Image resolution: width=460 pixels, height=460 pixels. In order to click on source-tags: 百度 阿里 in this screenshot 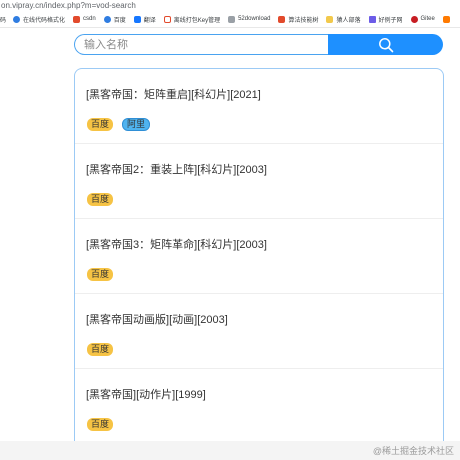, I will do `click(123, 124)`.